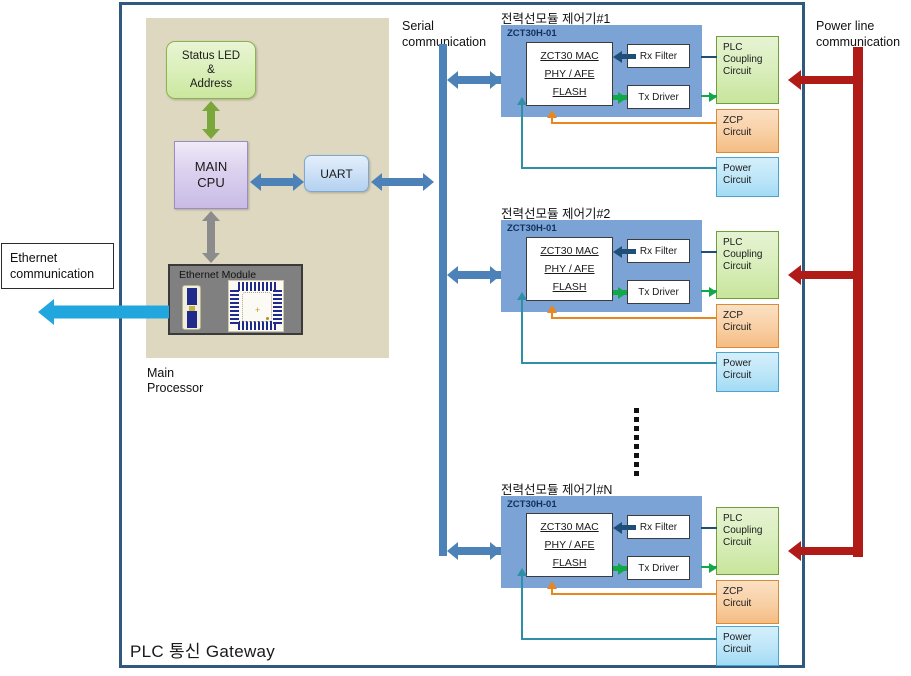  I want to click on power-wire-nh, so click(619, 639).